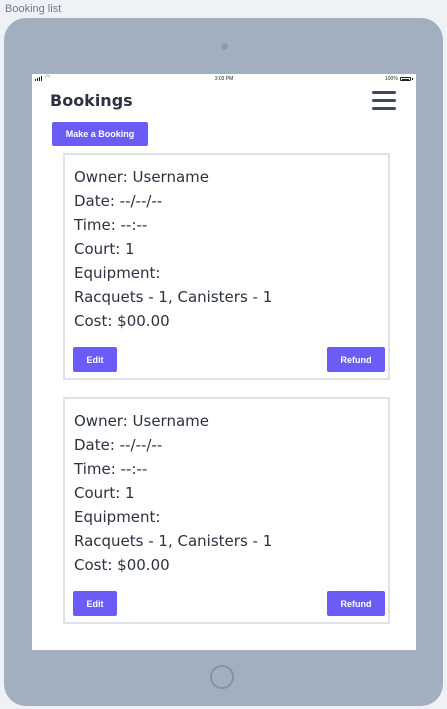 The height and width of the screenshot is (709, 447). Describe the element at coordinates (48, 78) in the screenshot. I see `wifi-icon: ◠` at that location.